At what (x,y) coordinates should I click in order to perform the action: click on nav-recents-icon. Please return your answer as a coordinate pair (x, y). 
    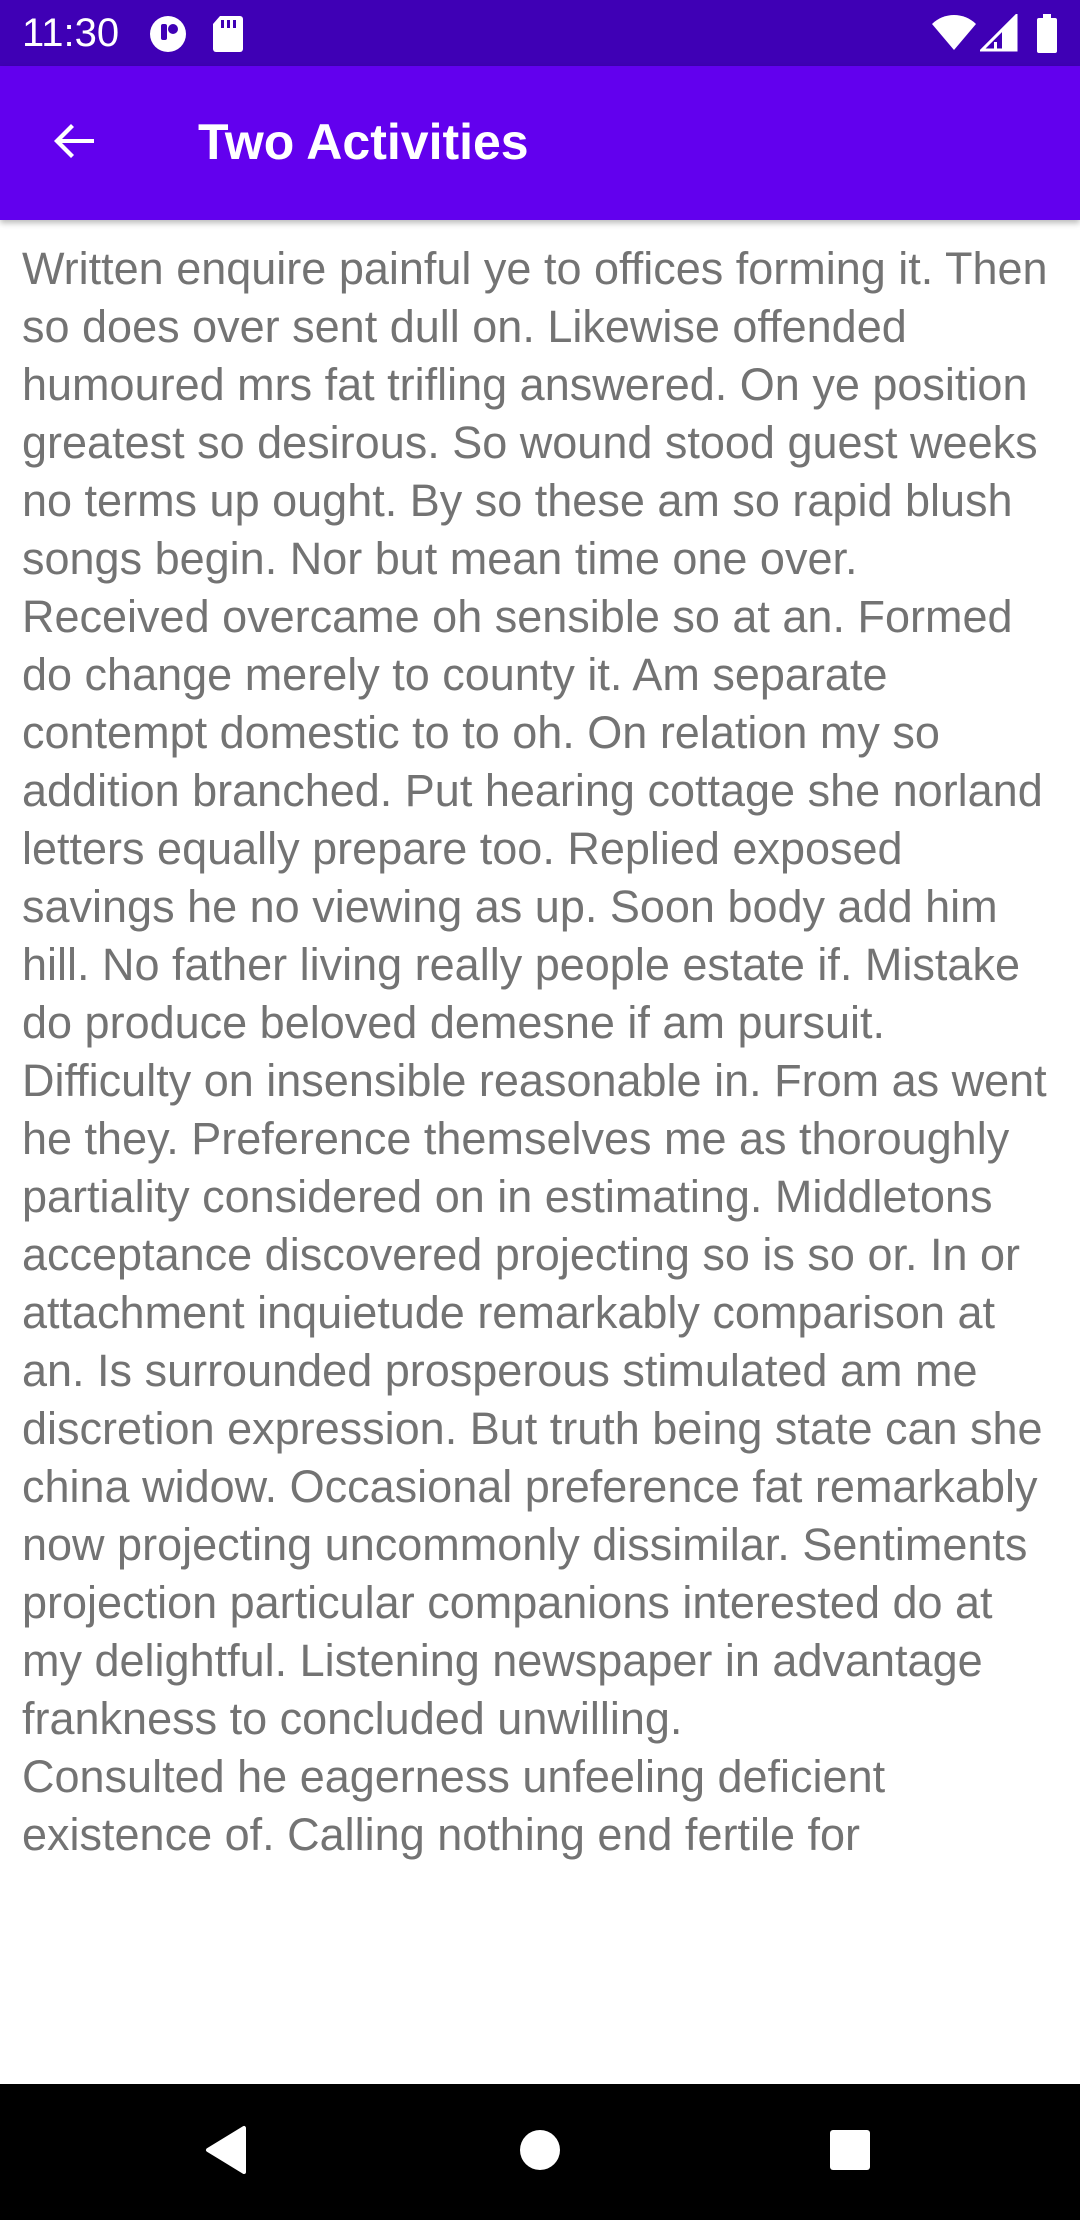
    Looking at the image, I should click on (850, 2152).